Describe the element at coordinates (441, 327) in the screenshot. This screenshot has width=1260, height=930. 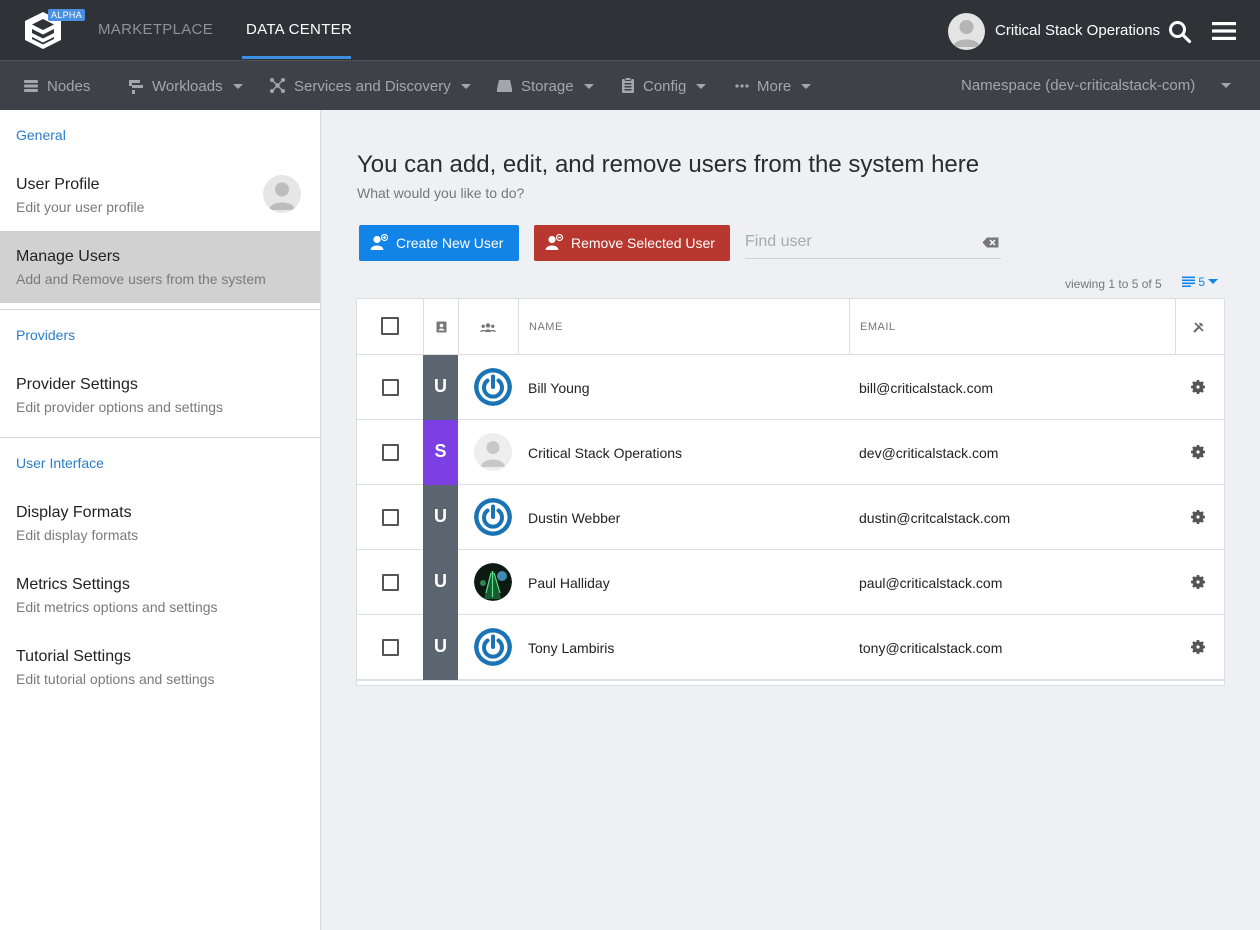
I see `role-column-icon` at that location.